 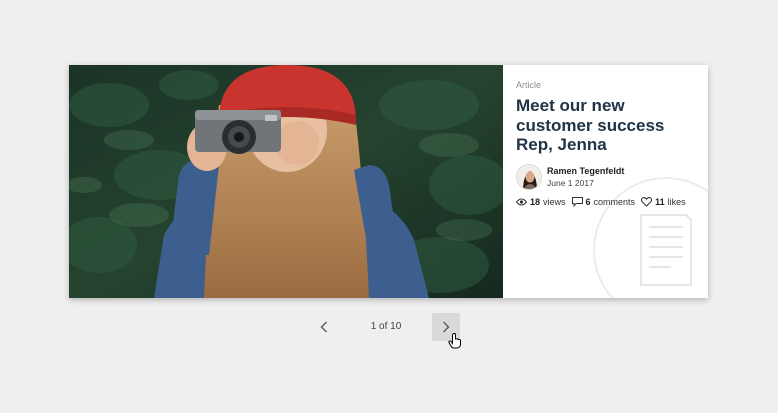 What do you see at coordinates (521, 202) in the screenshot?
I see `eye-icon` at bounding box center [521, 202].